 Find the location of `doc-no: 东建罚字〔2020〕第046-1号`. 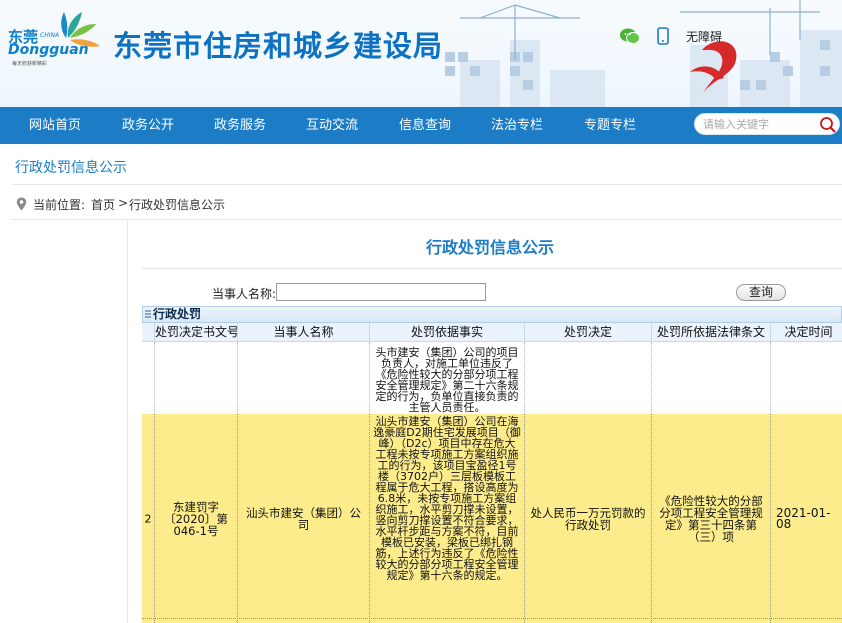

doc-no: 东建罚字〔2020〕第046-1号 is located at coordinates (196, 518).